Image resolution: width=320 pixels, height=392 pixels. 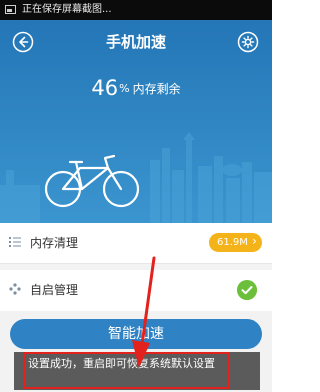 What do you see at coordinates (105, 88) in the screenshot?
I see `memory-percent-value: 46` at bounding box center [105, 88].